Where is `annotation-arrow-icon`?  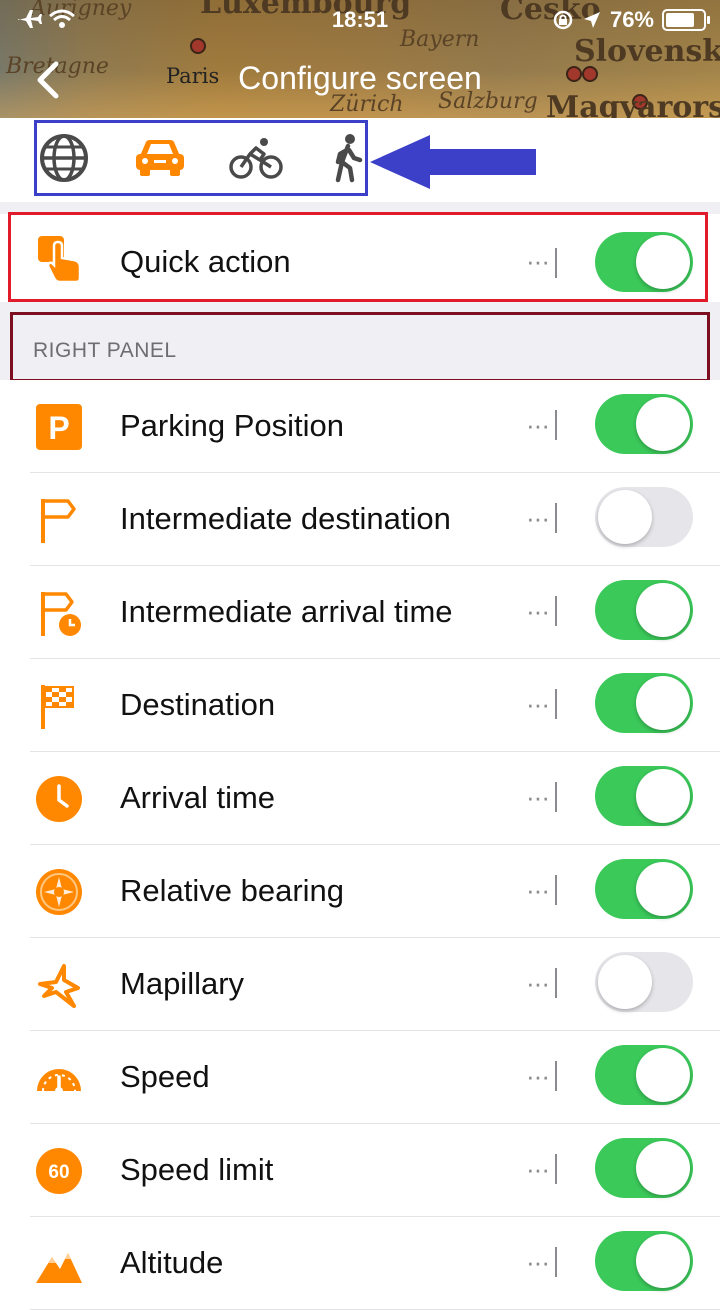
annotation-arrow-icon is located at coordinates (453, 162).